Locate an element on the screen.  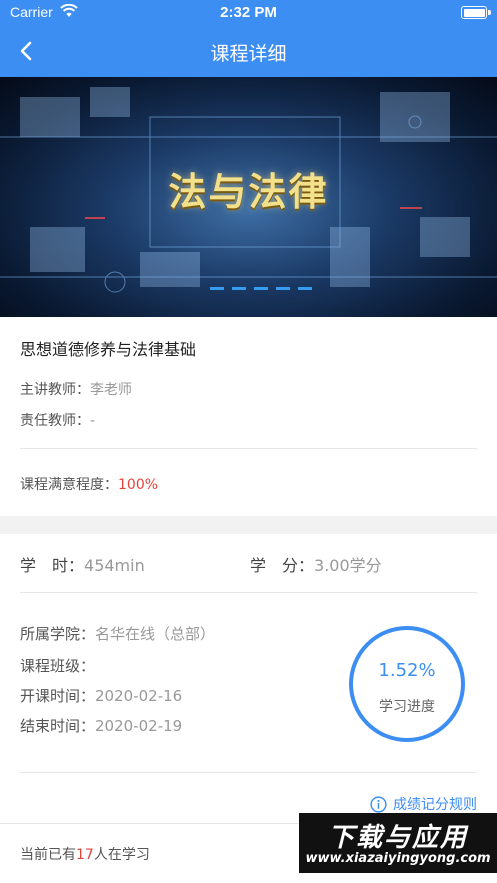
watermark-logo: 下载与应用 www.xiazaiyingyong.com is located at coordinates (398, 843).